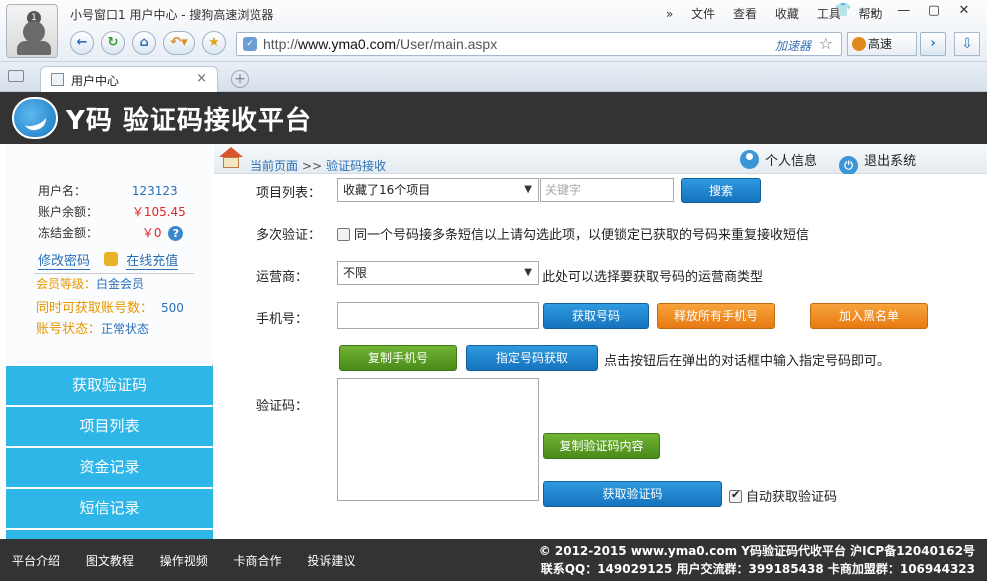  Describe the element at coordinates (214, 43) in the screenshot. I see `favorite-star-icon: ★` at that location.